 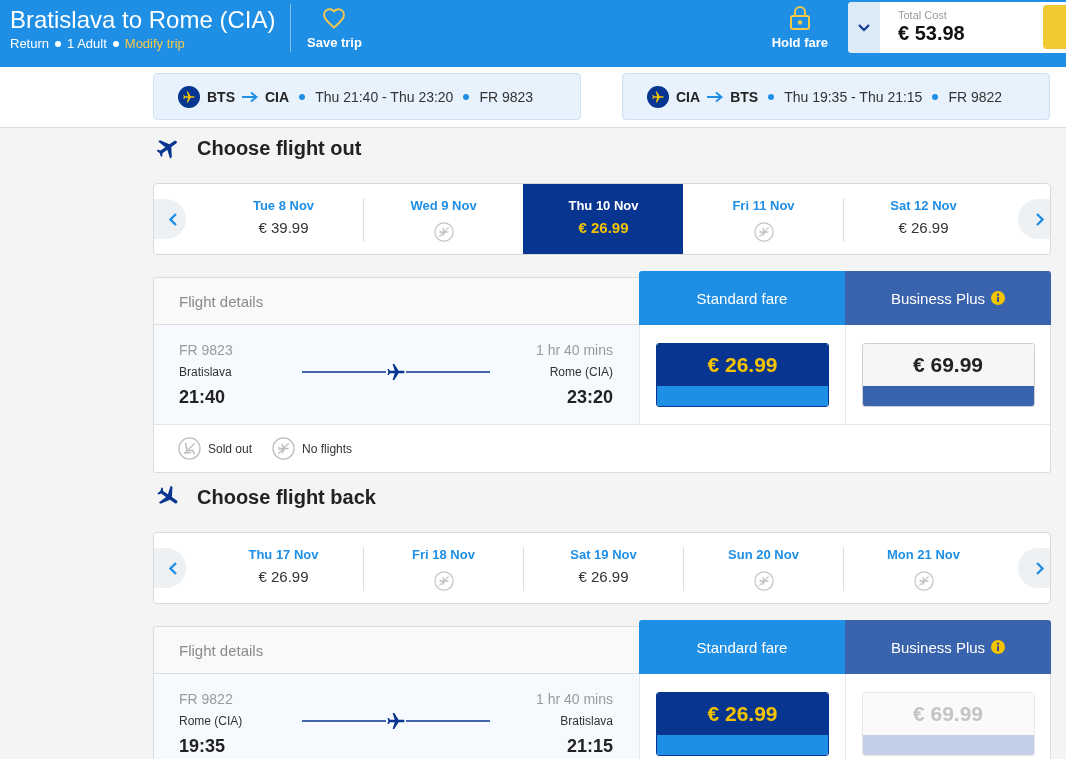 I want to click on date-option: Thu 10 Nov € 26.99, so click(x=603, y=219).